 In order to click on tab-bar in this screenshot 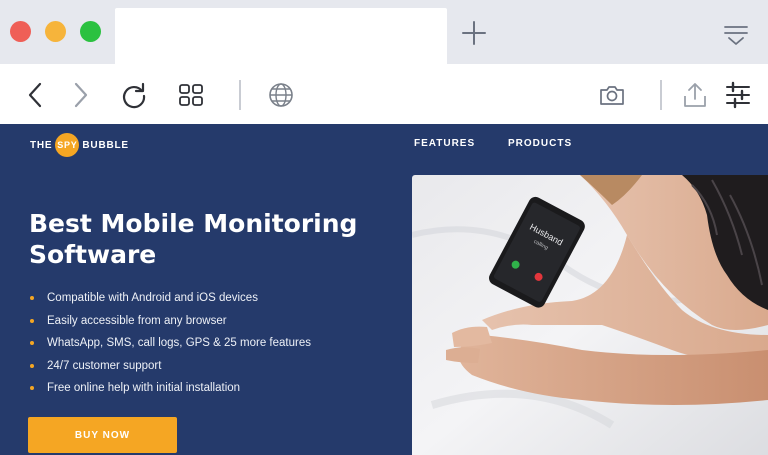, I will do `click(384, 32)`.